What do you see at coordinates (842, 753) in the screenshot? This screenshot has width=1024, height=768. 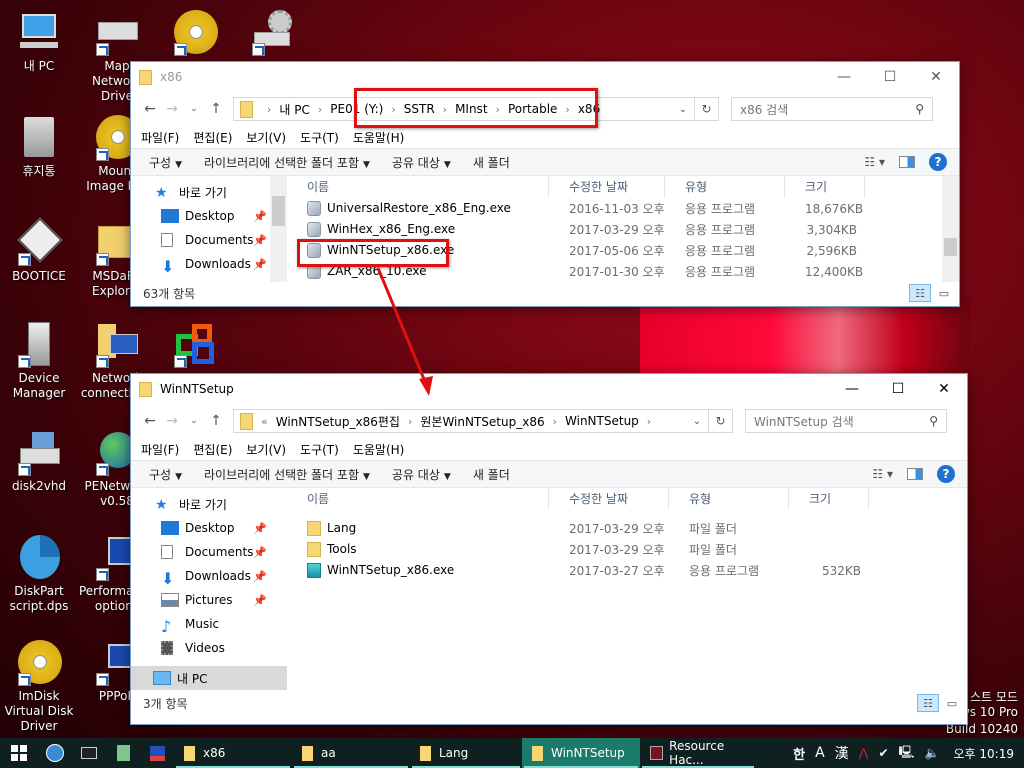 I see `ime-hanja-button: 漢` at bounding box center [842, 753].